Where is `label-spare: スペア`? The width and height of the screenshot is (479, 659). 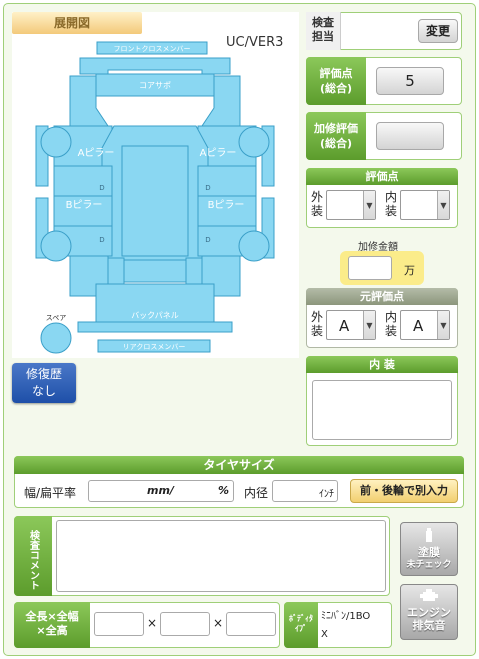
label-spare: スペア is located at coordinates (56, 318).